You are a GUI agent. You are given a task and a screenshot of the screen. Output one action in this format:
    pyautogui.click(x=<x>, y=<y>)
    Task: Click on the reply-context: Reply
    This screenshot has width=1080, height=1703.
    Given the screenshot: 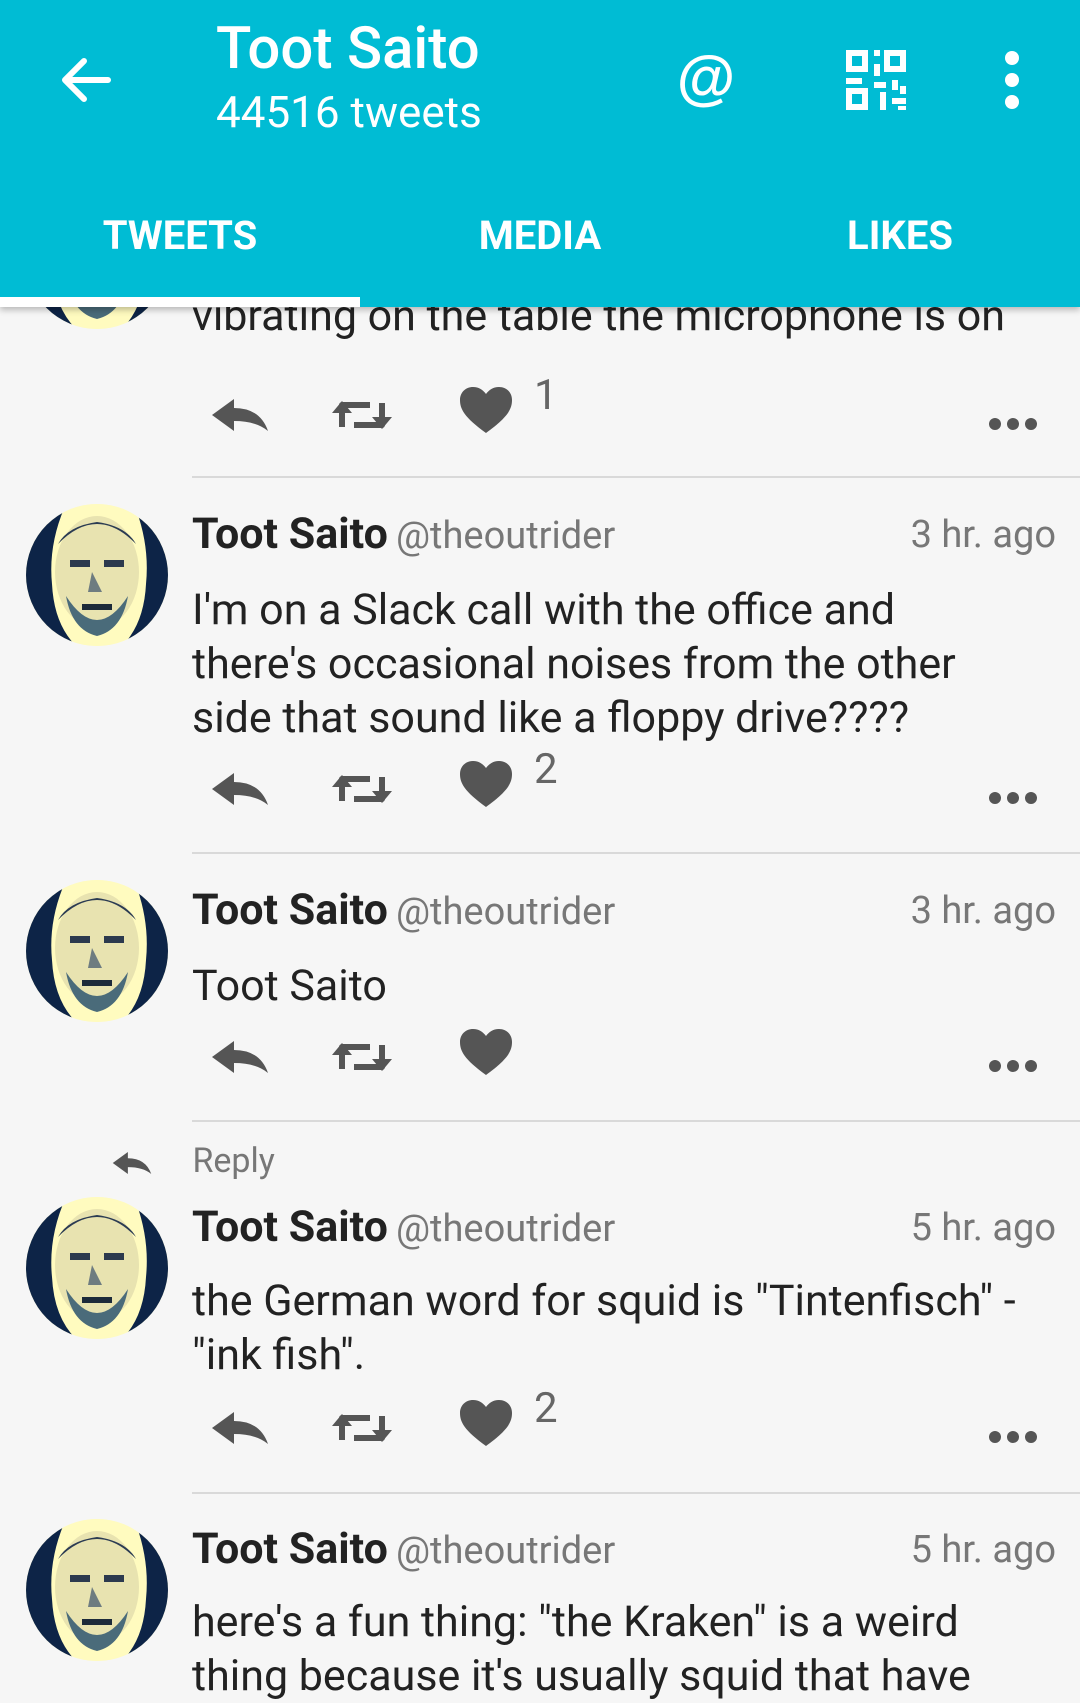 What is the action you would take?
    pyautogui.click(x=192, y=1161)
    